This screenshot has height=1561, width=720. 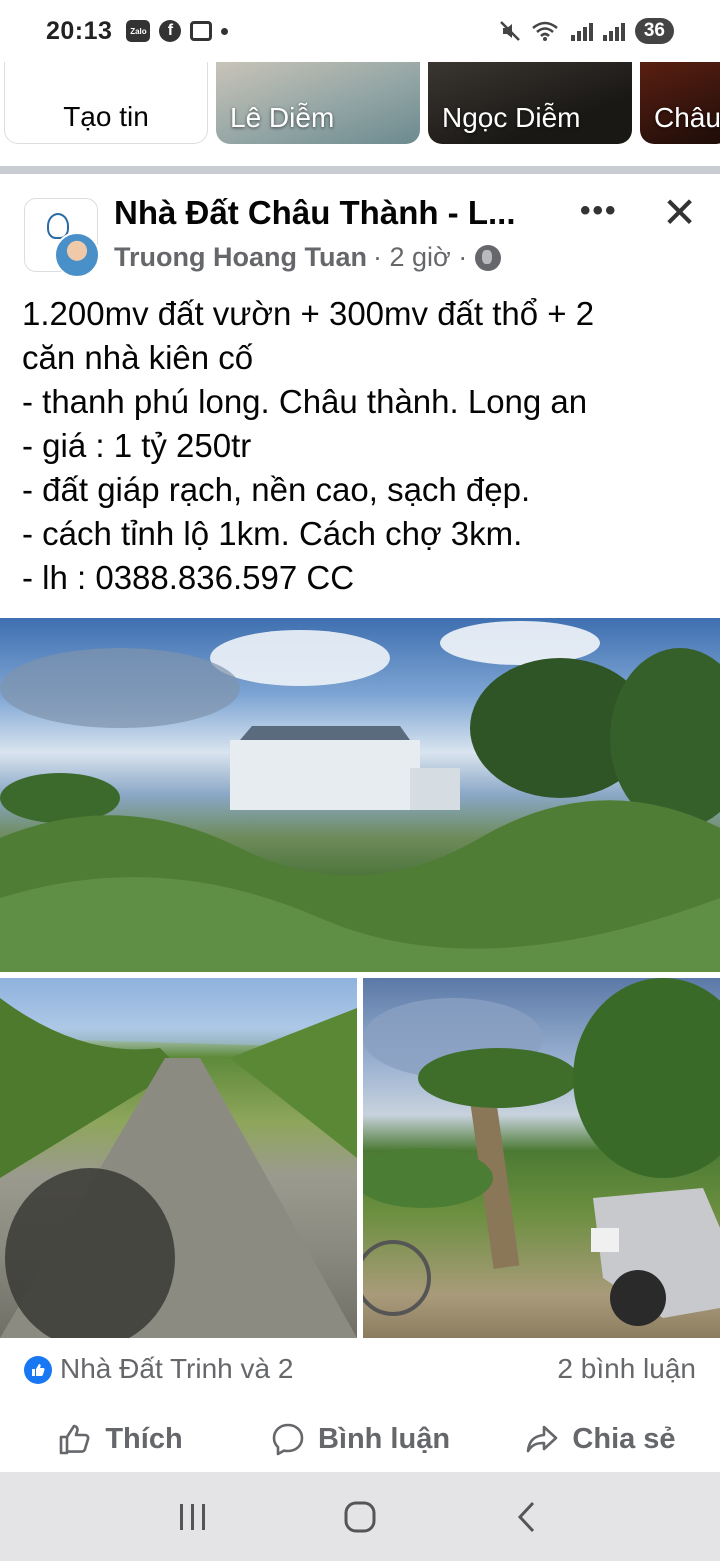 I want to click on comment-label: Bình luận, so click(x=384, y=1438).